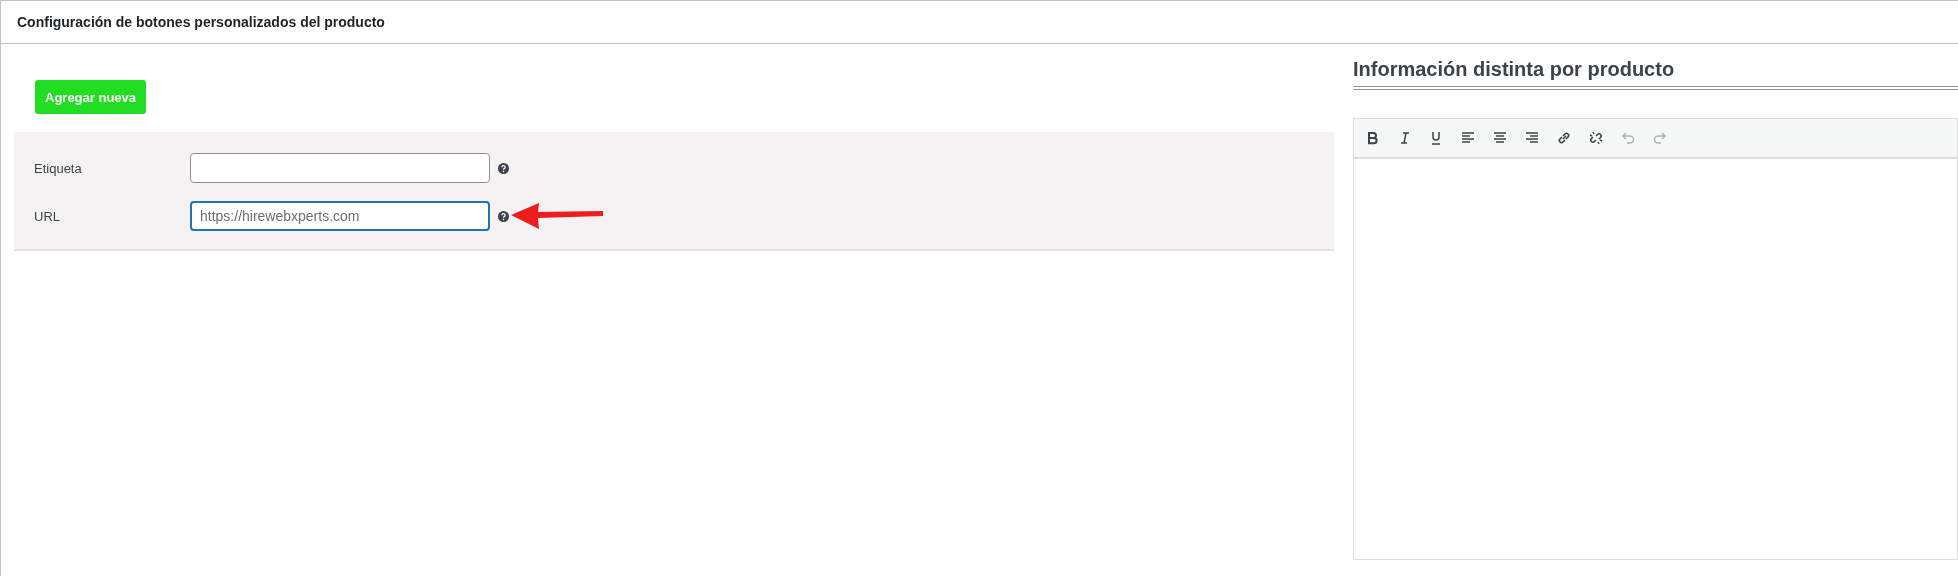  Describe the element at coordinates (340, 216) in the screenshot. I see `input-field: https://hirewebxperts.com` at that location.